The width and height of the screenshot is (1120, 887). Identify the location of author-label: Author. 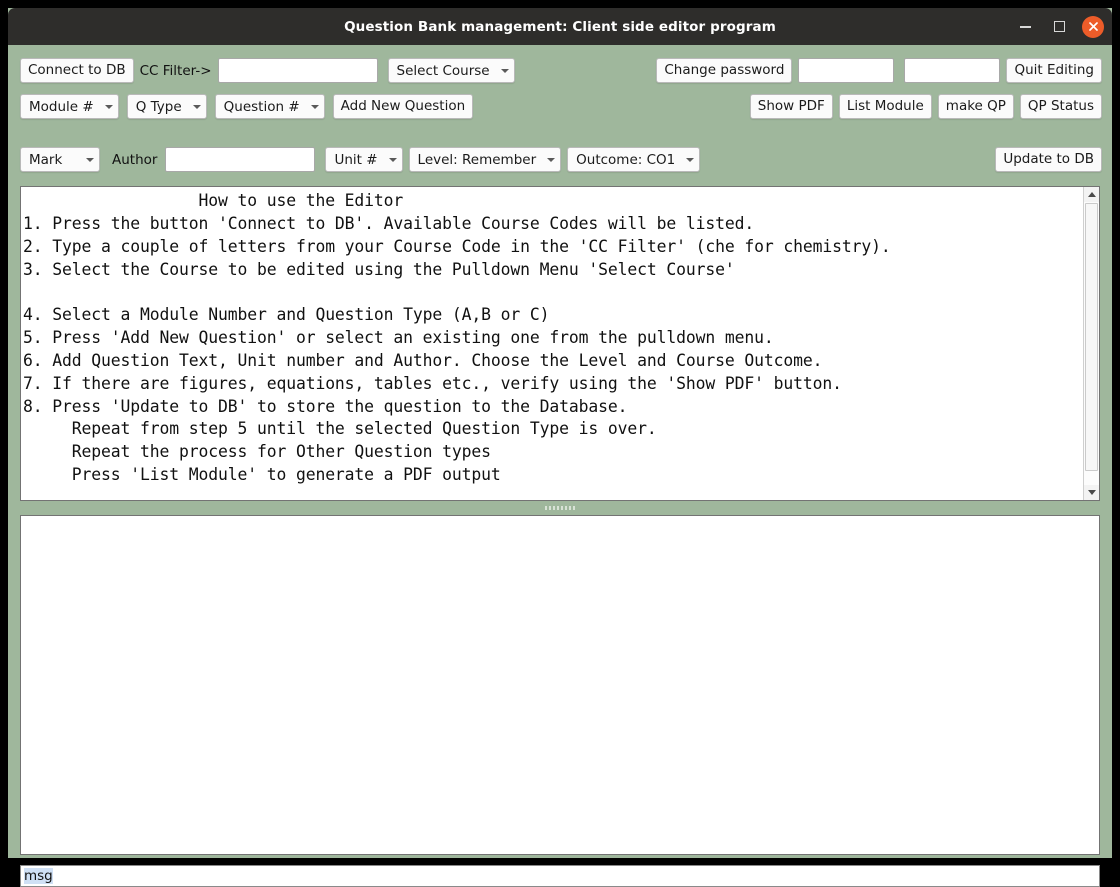
(135, 159).